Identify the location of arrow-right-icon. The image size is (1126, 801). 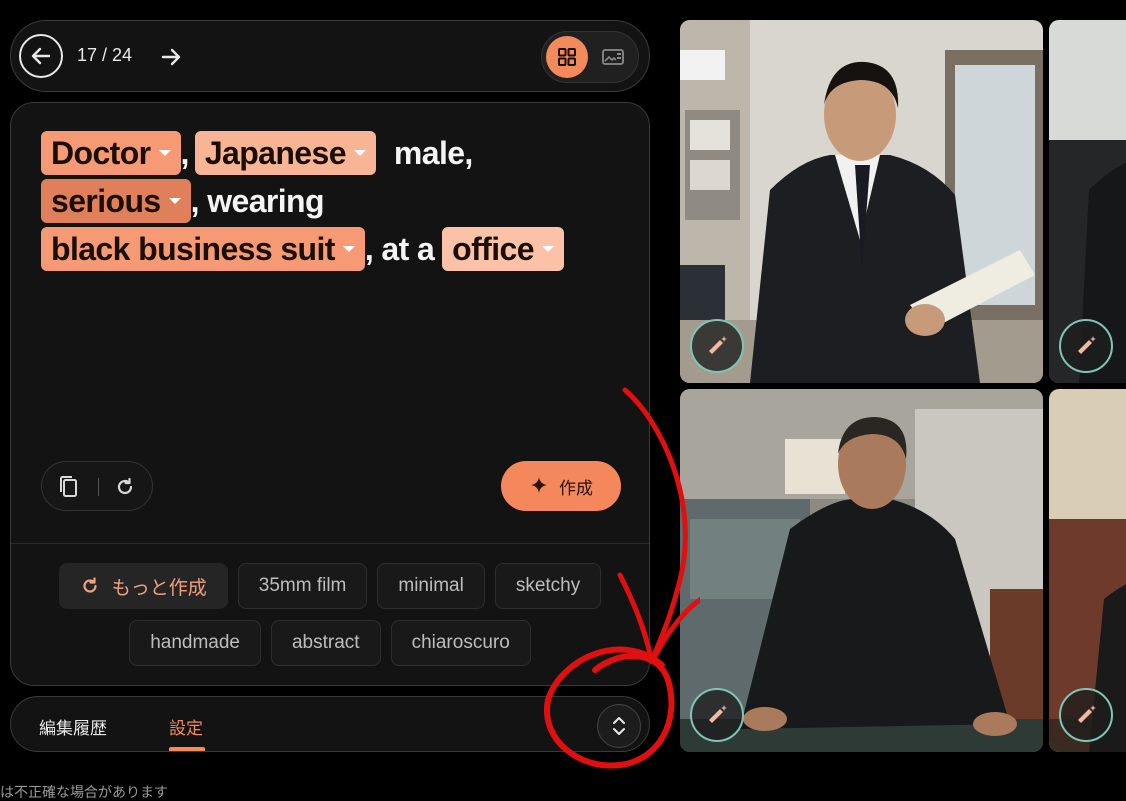
(171, 57).